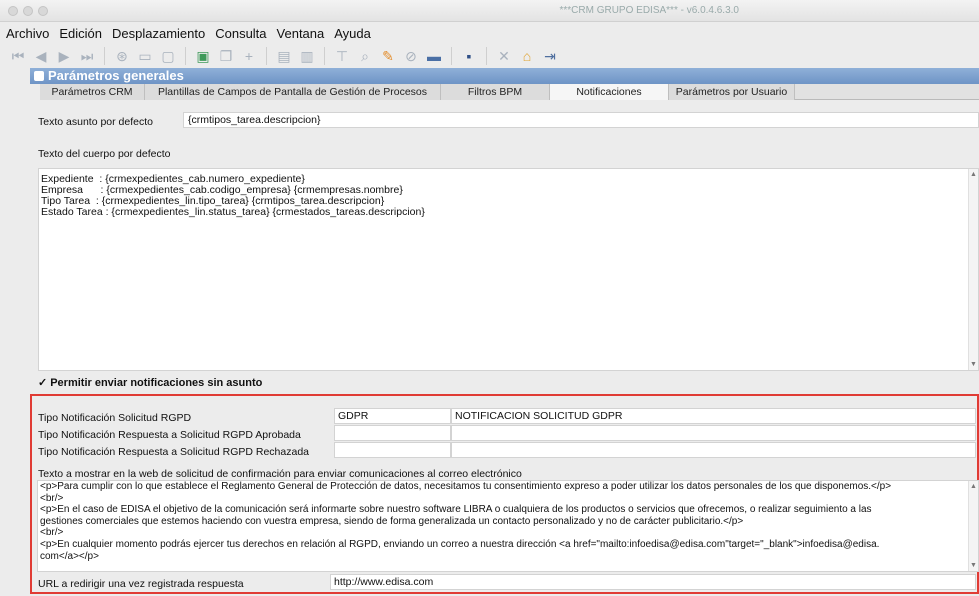  I want to click on save-icon: ▪, so click(469, 56).